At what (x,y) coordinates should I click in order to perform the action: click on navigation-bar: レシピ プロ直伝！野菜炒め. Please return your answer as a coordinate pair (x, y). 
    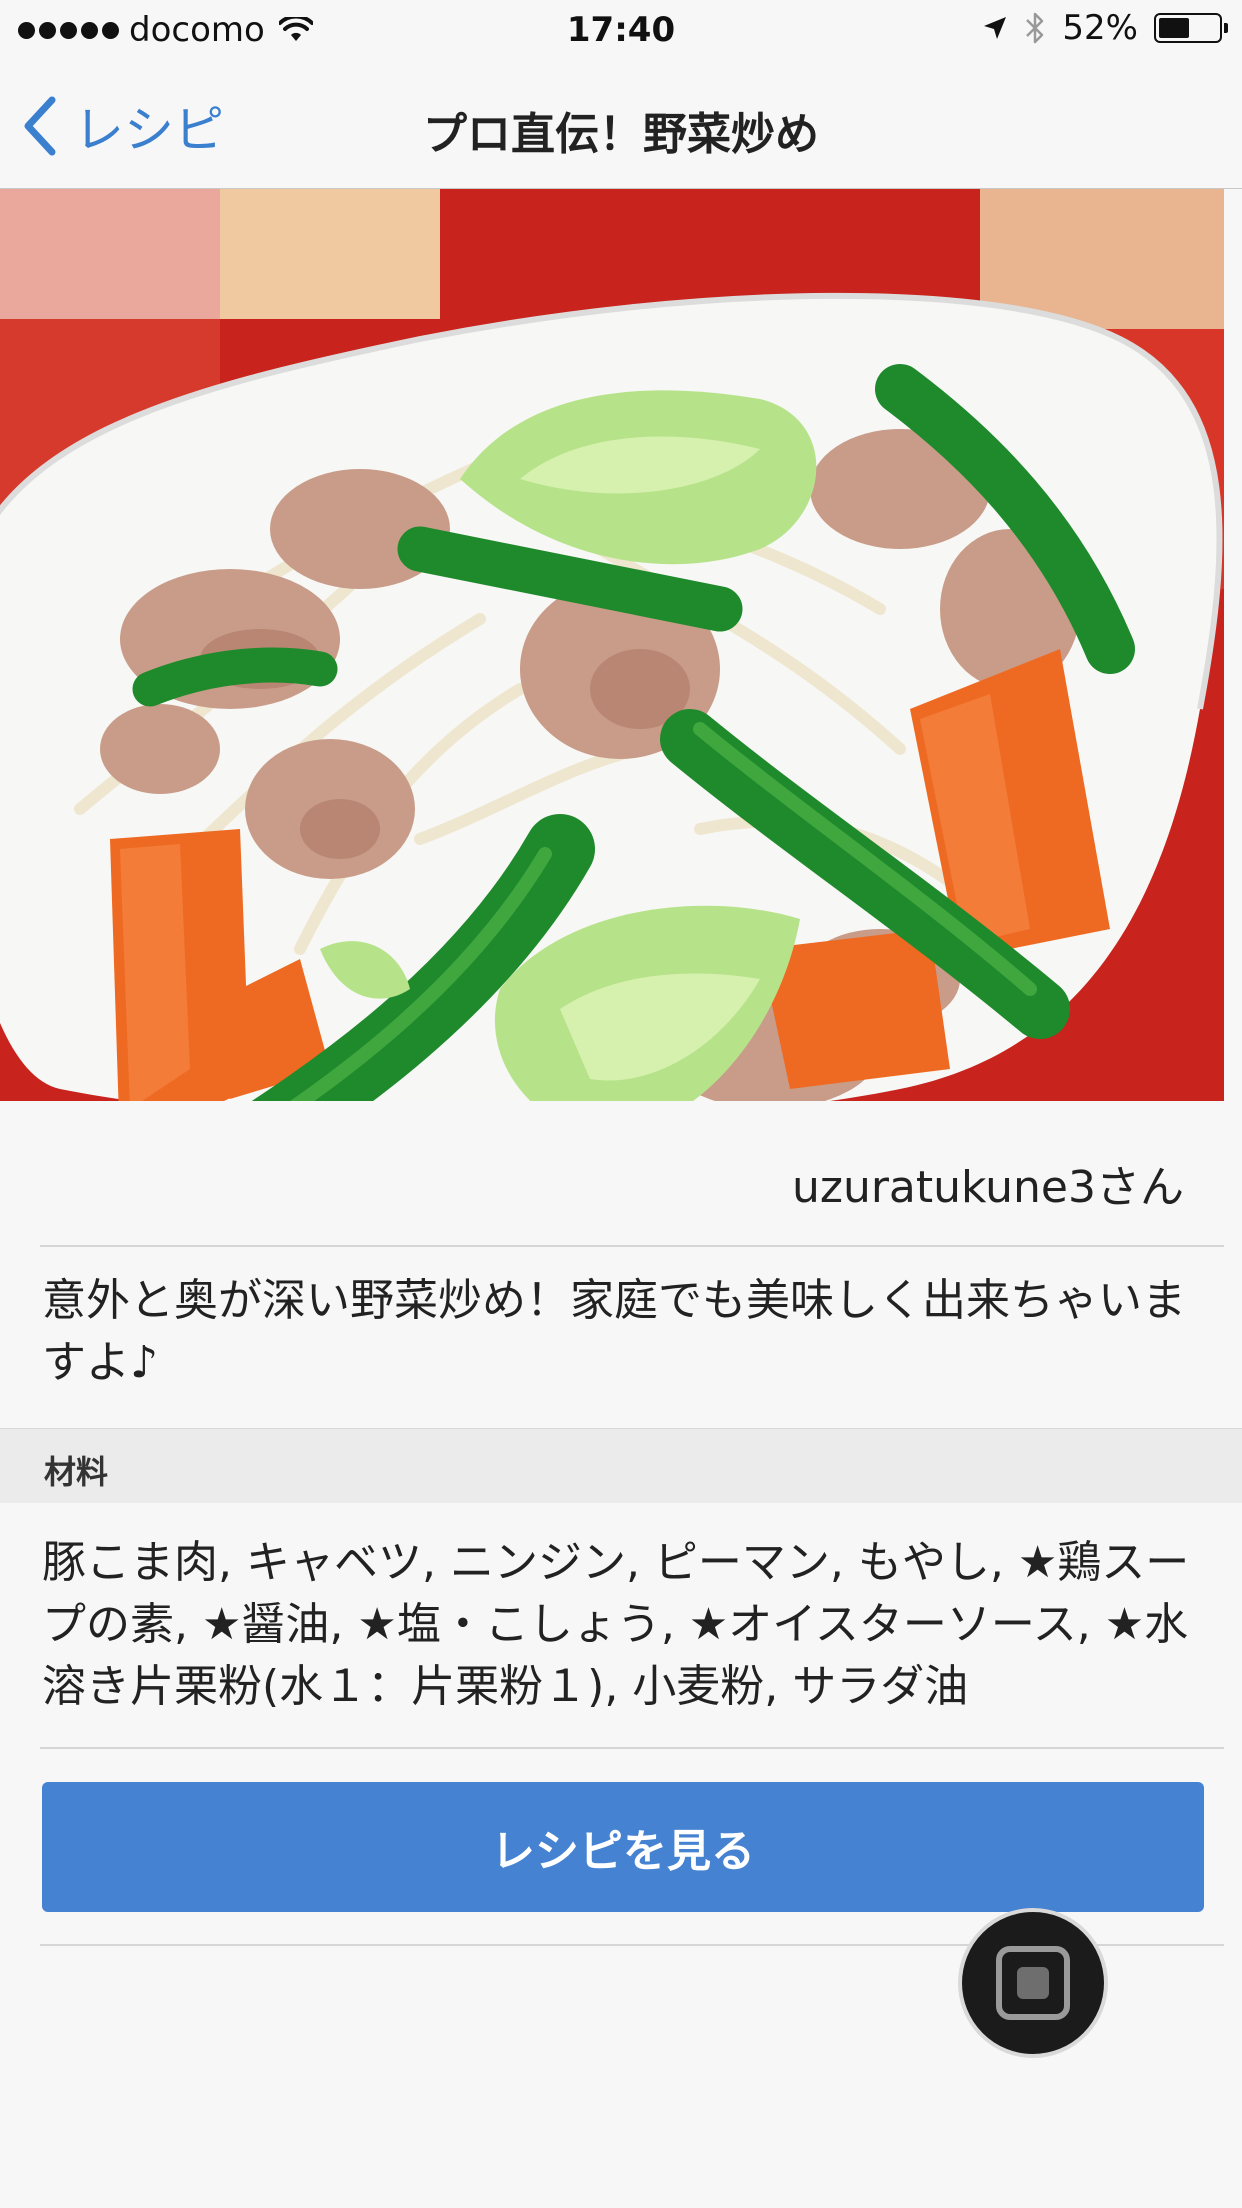
    Looking at the image, I should click on (621, 124).